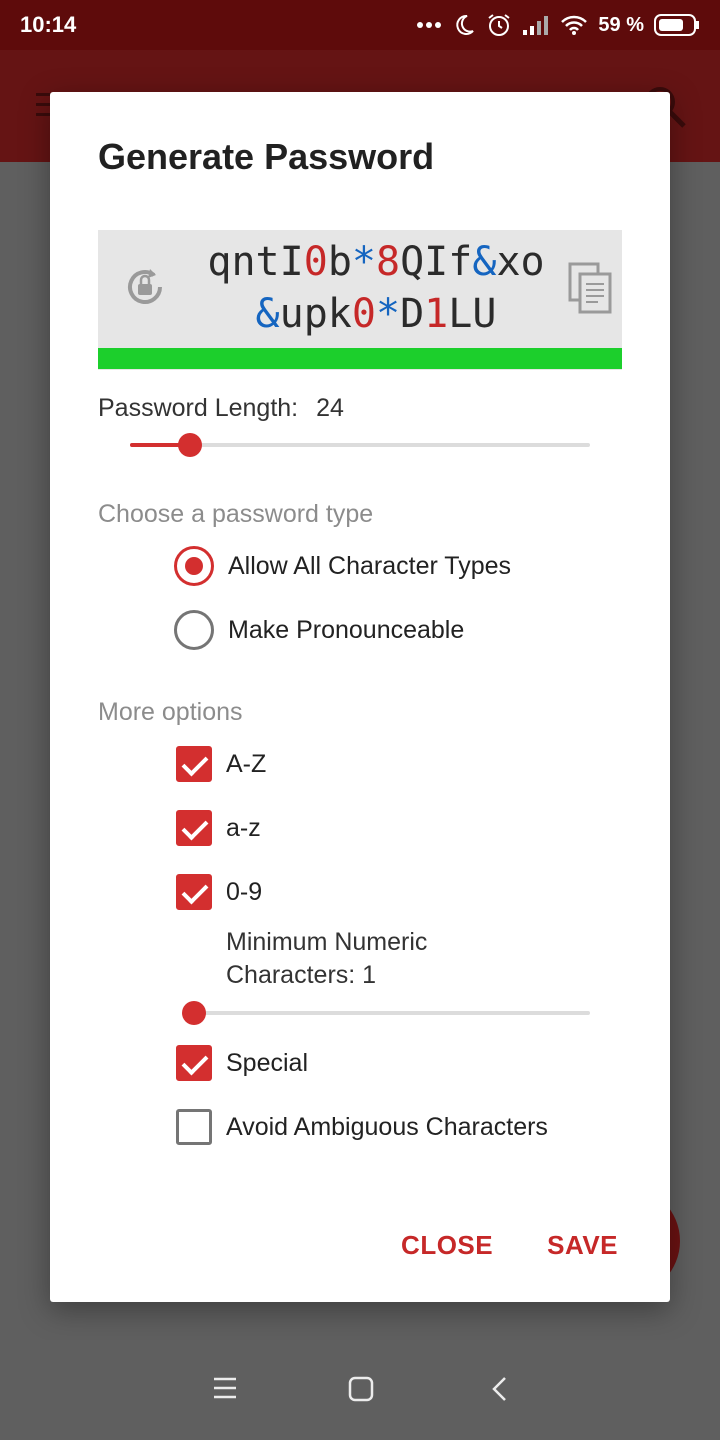  Describe the element at coordinates (244, 891) in the screenshot. I see `checkbox-label-digits: 0-9` at that location.